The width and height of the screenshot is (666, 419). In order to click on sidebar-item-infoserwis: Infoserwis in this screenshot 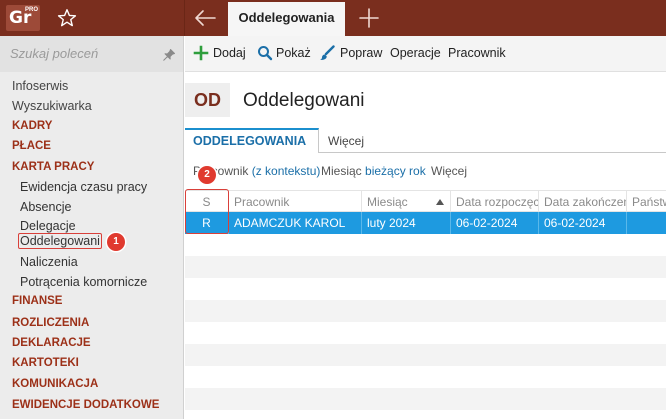, I will do `click(40, 86)`.